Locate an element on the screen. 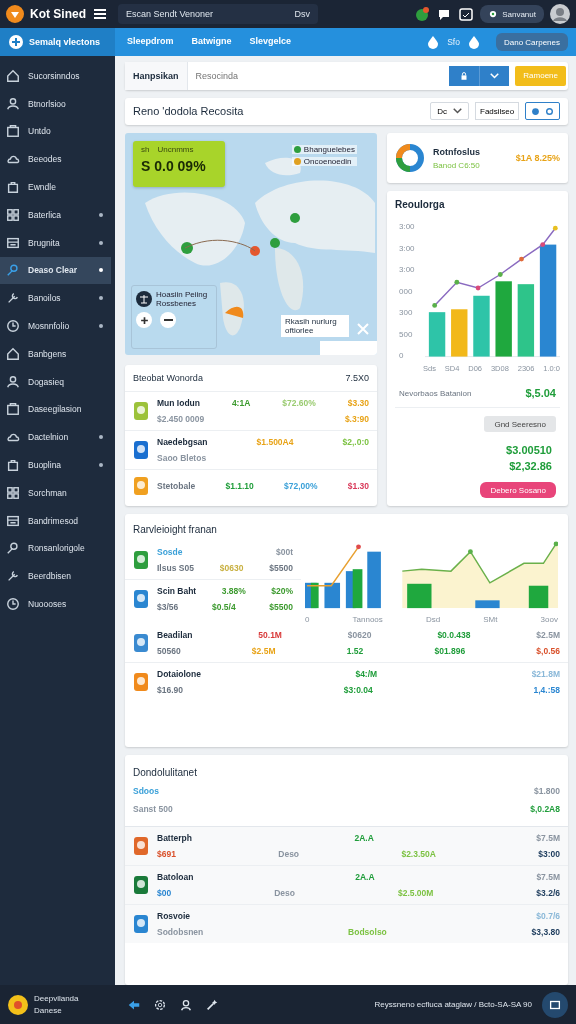 The image size is (576, 1024). card-value: $1A 8.25% is located at coordinates (537, 158).